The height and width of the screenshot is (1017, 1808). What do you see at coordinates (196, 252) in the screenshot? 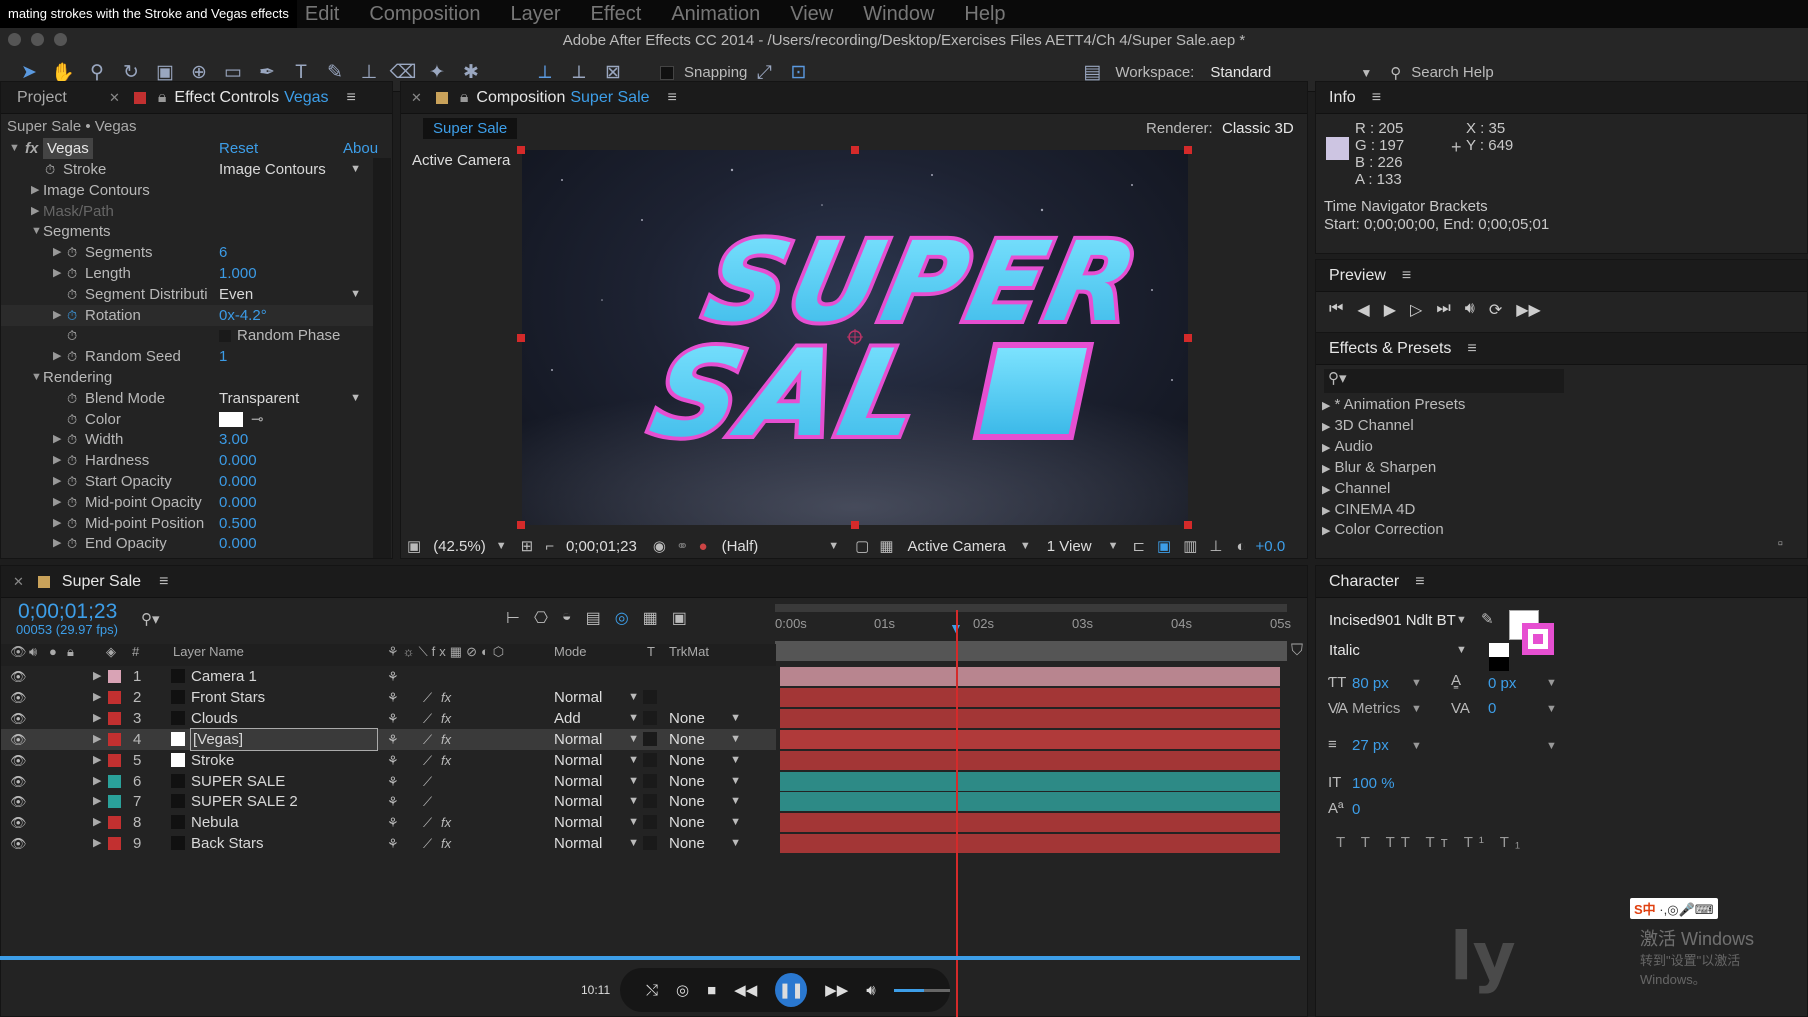
I see `effect-property-row: ▶ ⏱︎ Segments 6` at bounding box center [196, 252].